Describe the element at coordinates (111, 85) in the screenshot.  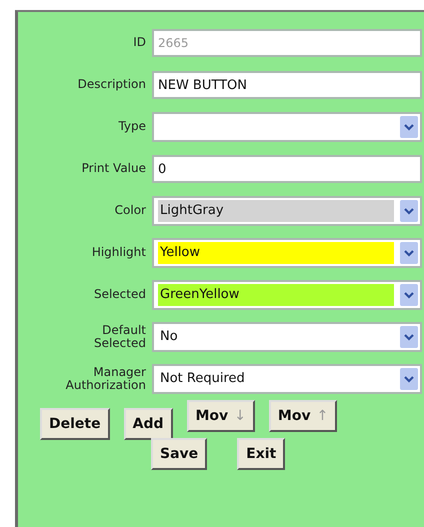
I see `field-label: Description` at that location.